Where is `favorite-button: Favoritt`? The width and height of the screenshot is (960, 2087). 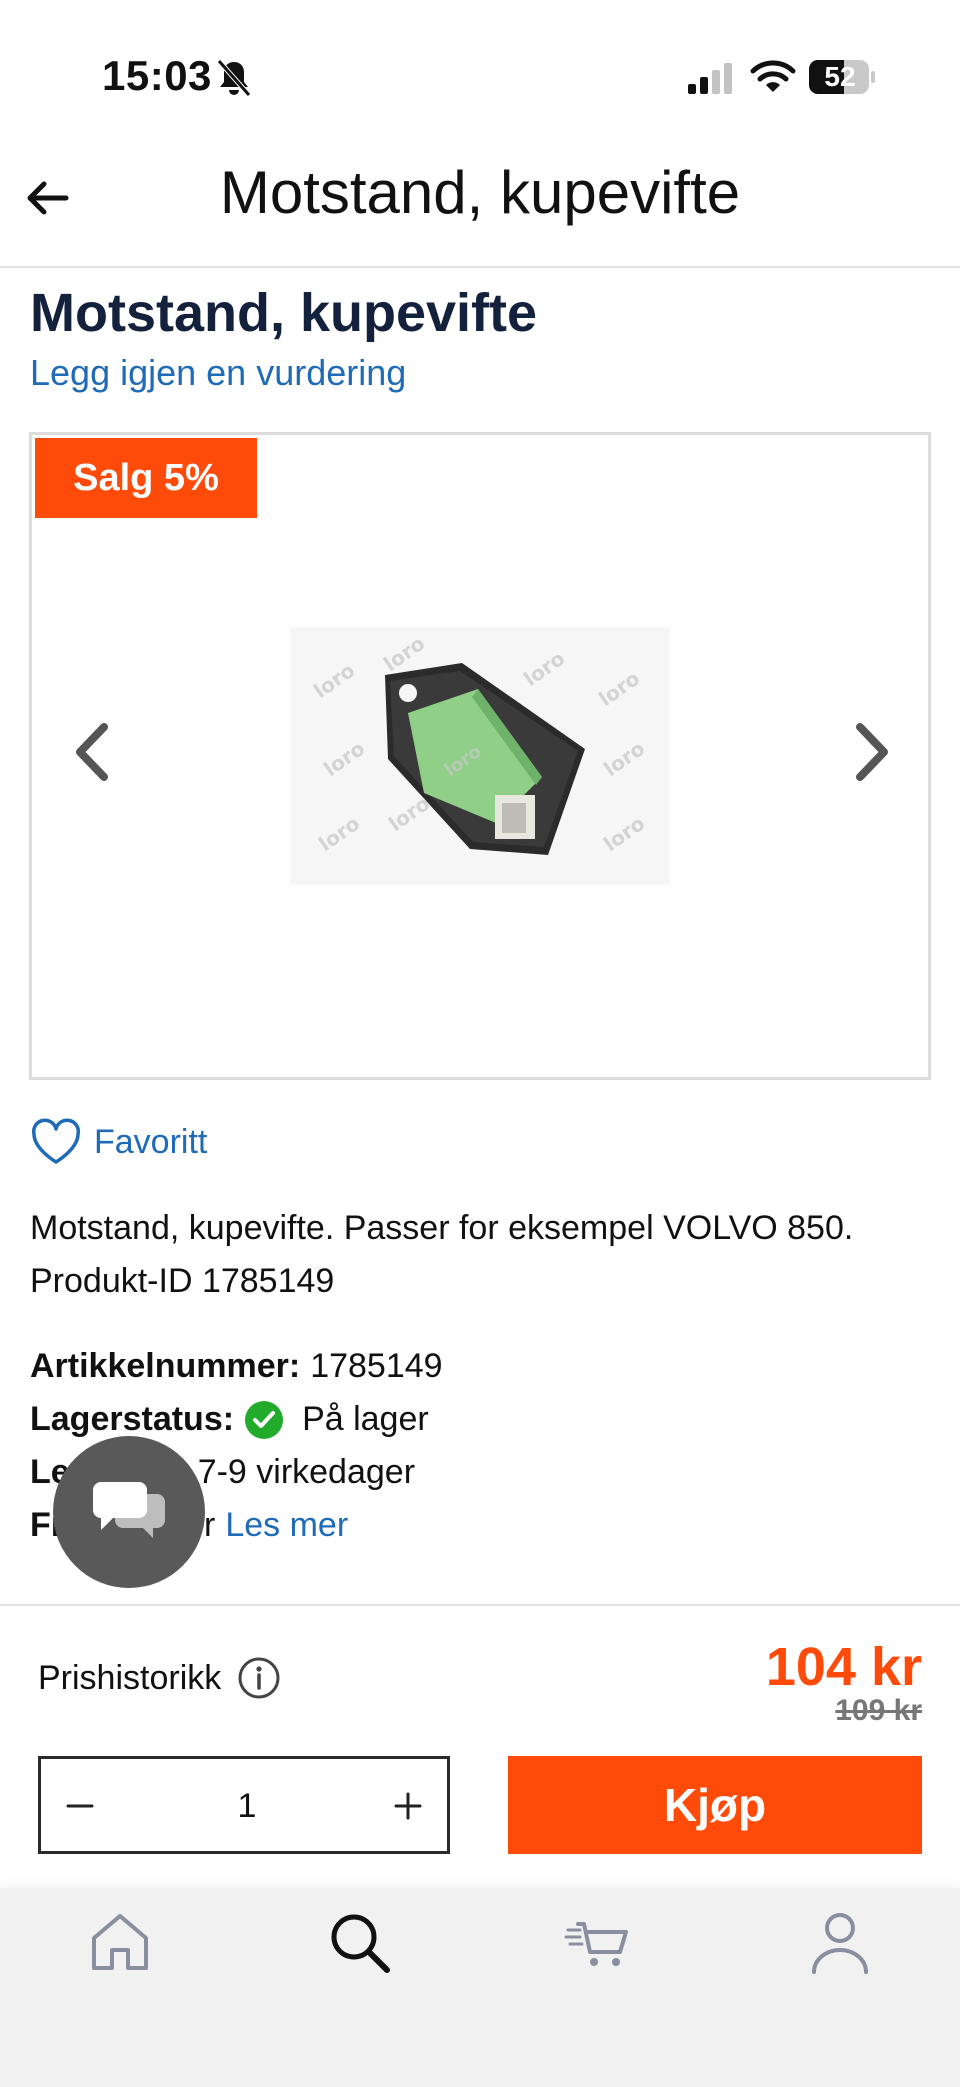
favorite-button: Favoritt is located at coordinates (118, 1142).